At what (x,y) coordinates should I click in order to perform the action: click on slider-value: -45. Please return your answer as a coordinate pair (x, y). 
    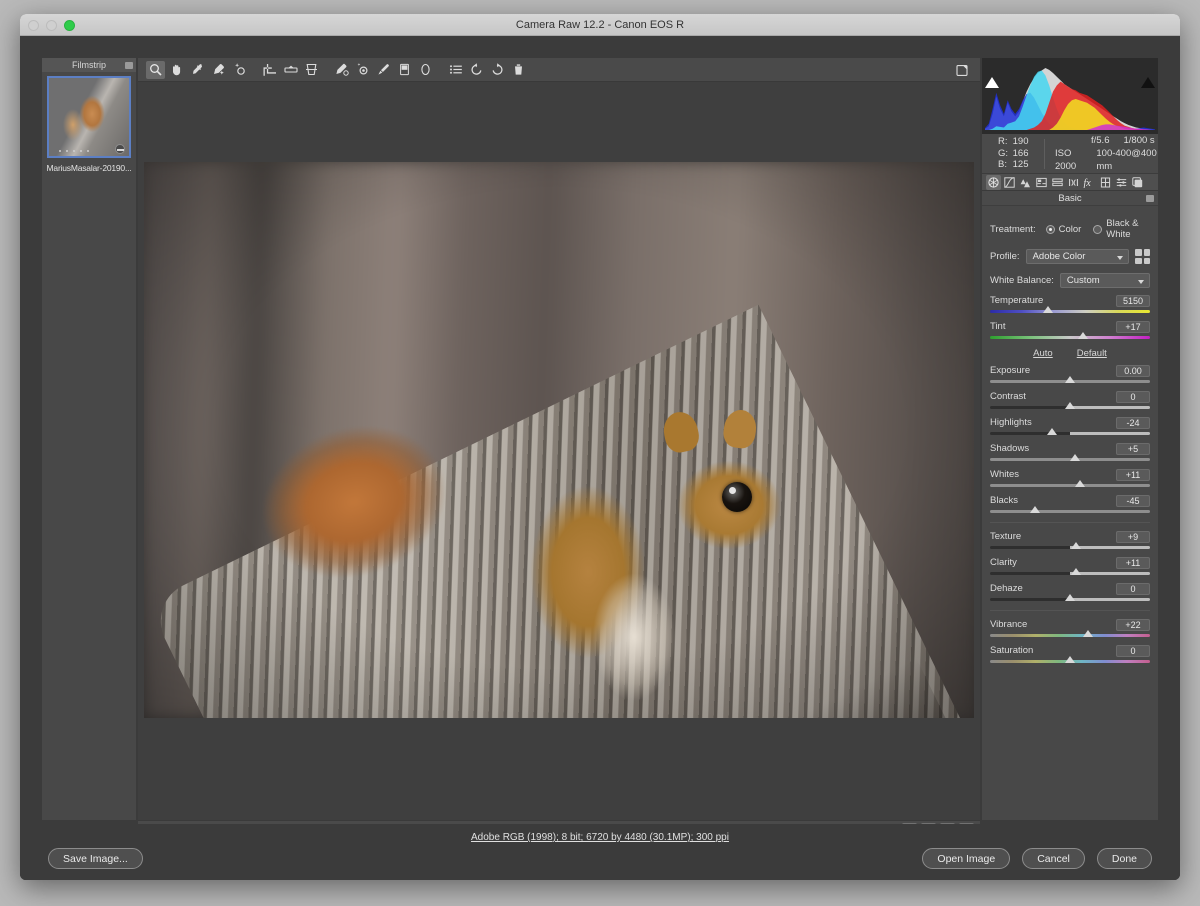
    Looking at the image, I should click on (1133, 500).